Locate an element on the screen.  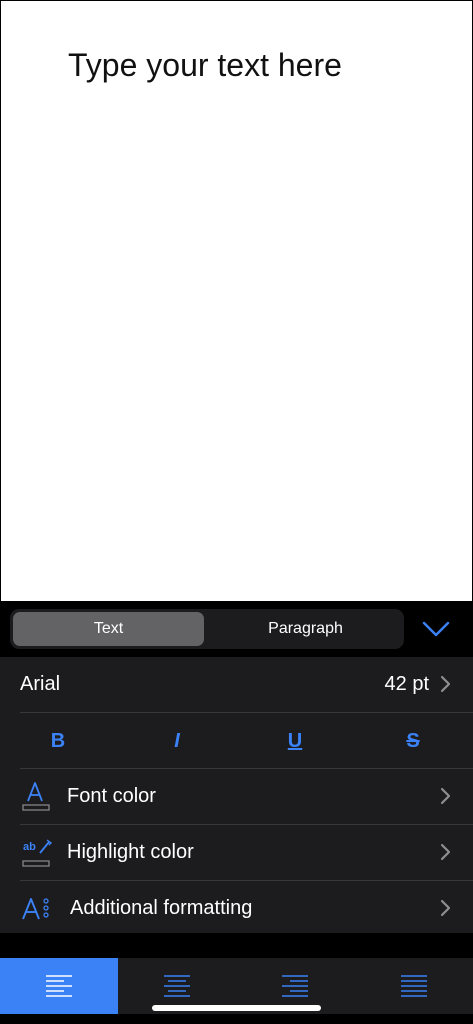
align-left-button is located at coordinates (59, 986).